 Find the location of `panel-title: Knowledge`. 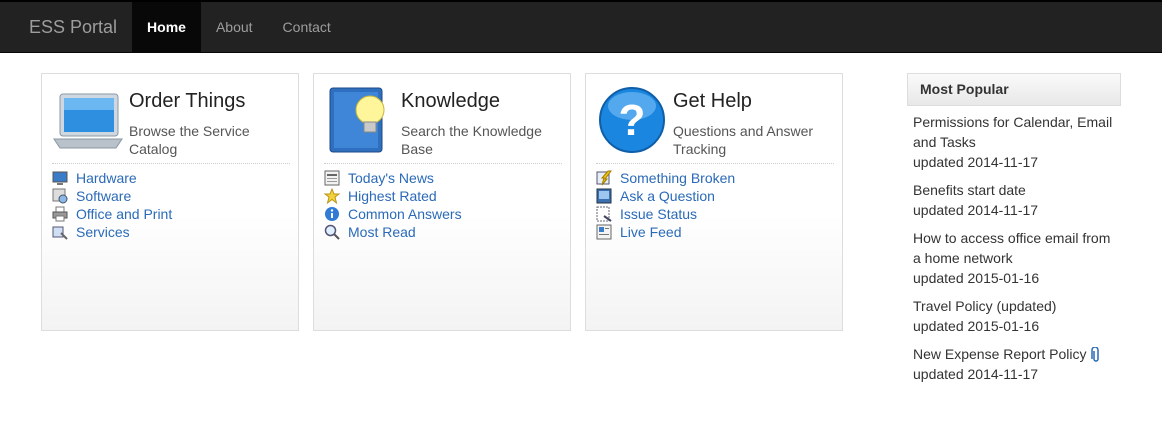

panel-title: Knowledge is located at coordinates (450, 101).